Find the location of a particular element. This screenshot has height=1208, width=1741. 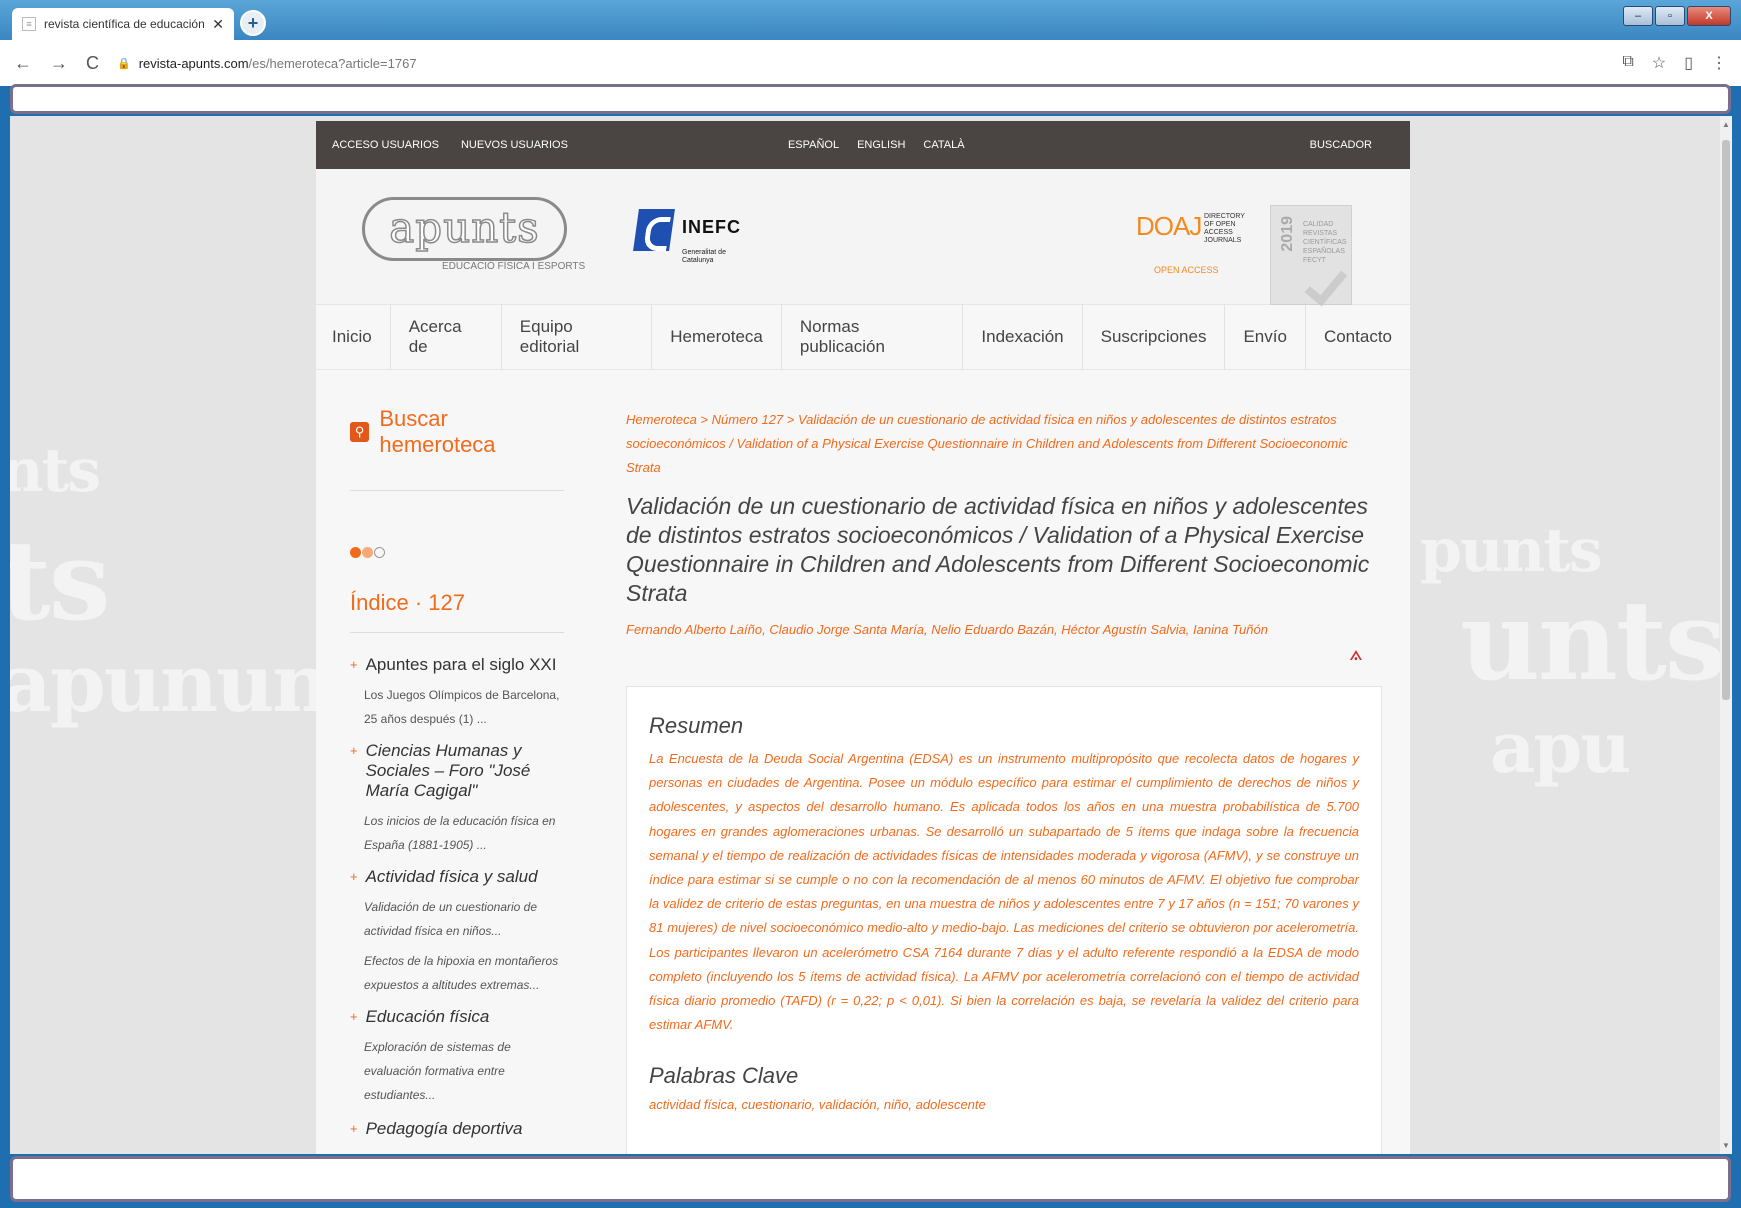

new-tab-button: + is located at coordinates (253, 23).